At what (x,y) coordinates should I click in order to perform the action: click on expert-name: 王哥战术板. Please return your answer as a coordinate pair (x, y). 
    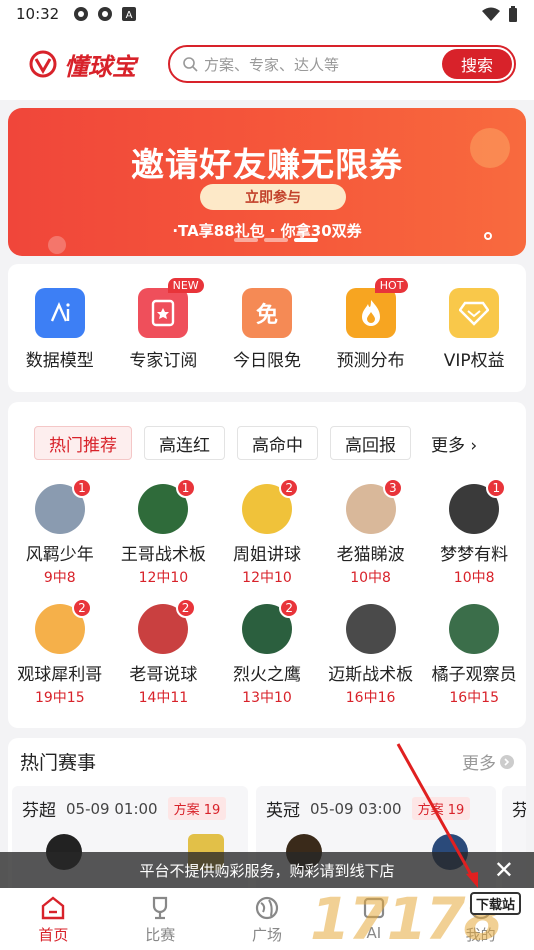
    Looking at the image, I should click on (163, 555).